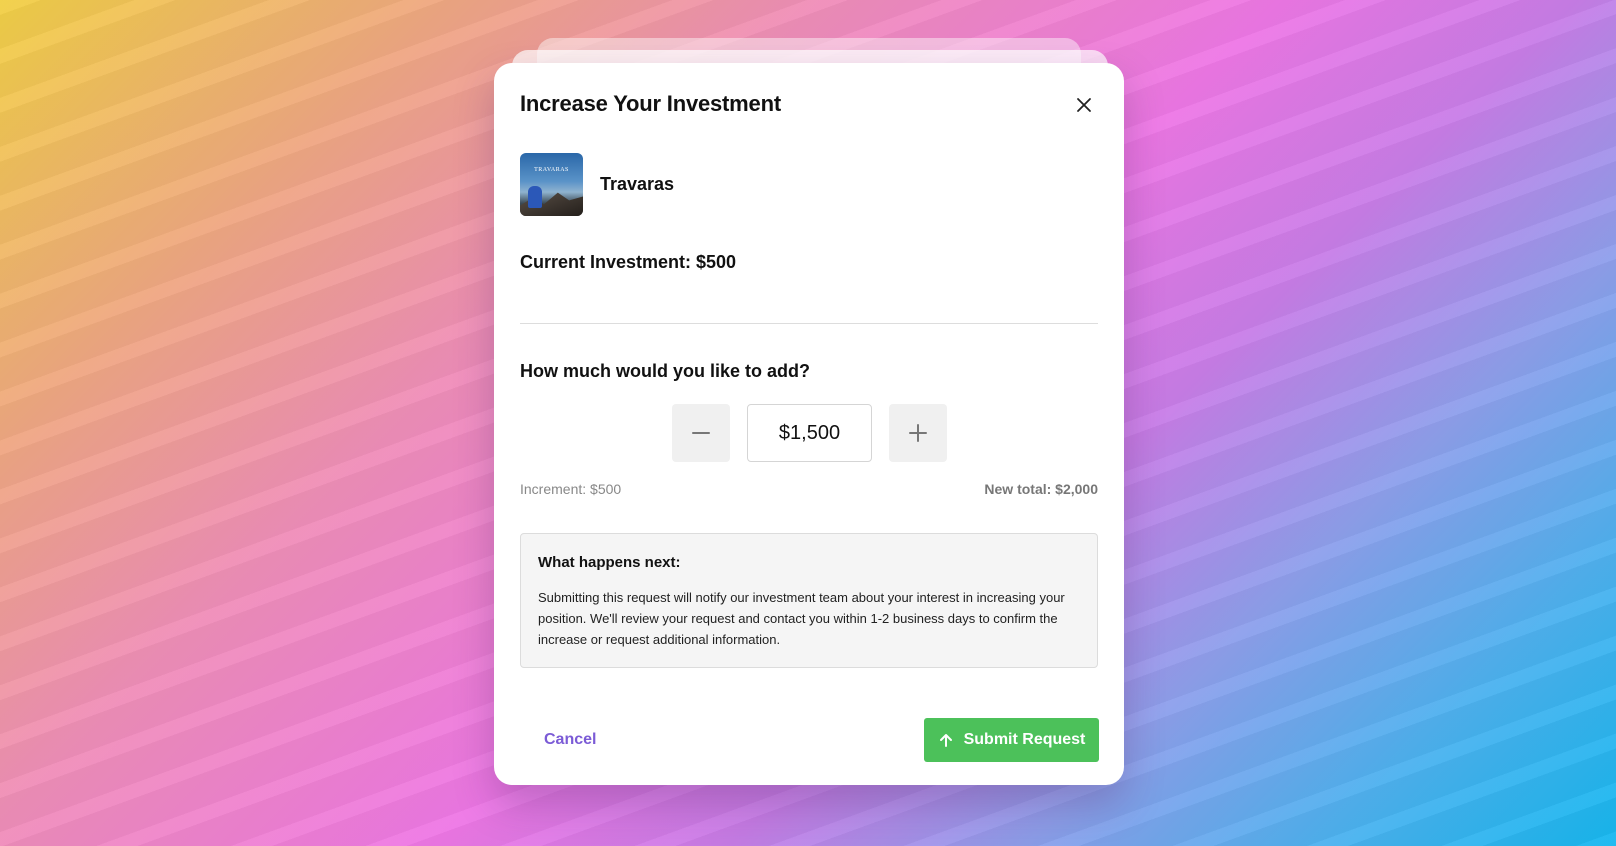 This screenshot has width=1616, height=846. What do you see at coordinates (637, 184) in the screenshot?
I see `project-name: Travaras` at bounding box center [637, 184].